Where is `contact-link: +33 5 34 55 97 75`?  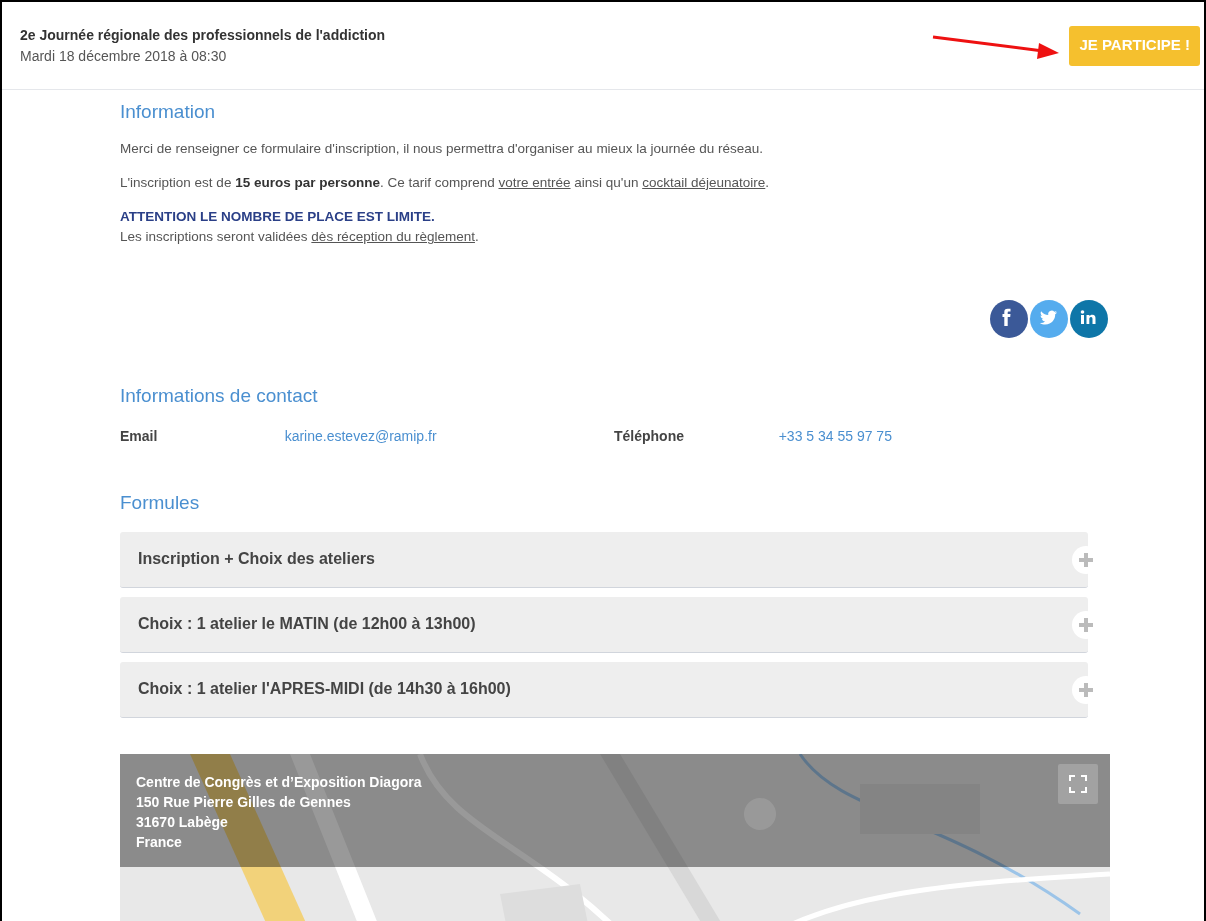 contact-link: +33 5 34 55 97 75 is located at coordinates (943, 436).